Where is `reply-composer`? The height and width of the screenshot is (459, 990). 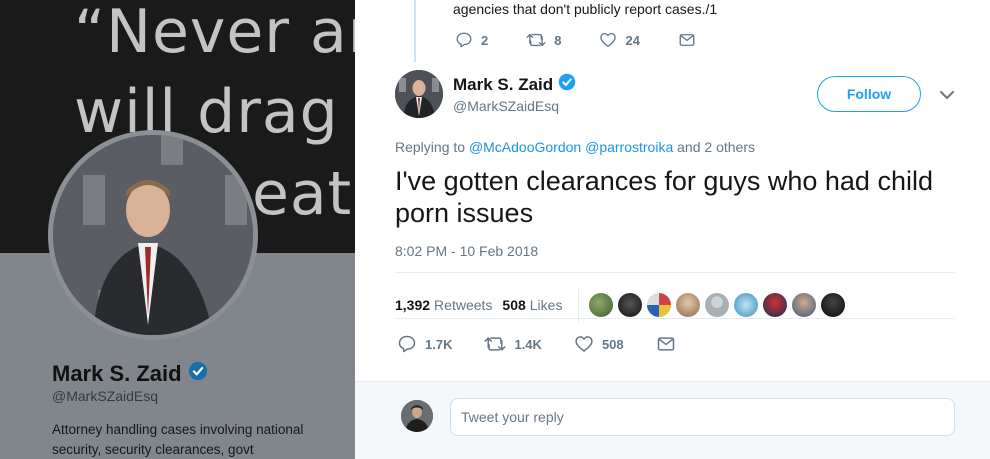 reply-composer is located at coordinates (672, 420).